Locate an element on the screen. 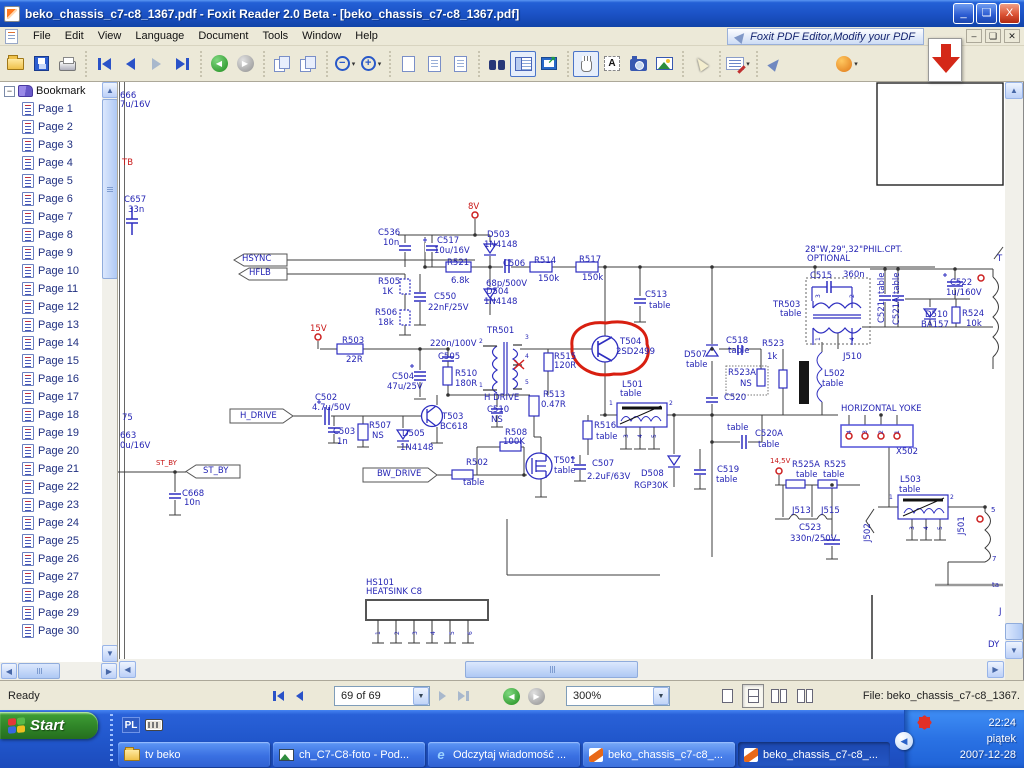 The image size is (1024, 768). bookmark-item: Page 24 is located at coordinates (51, 523).